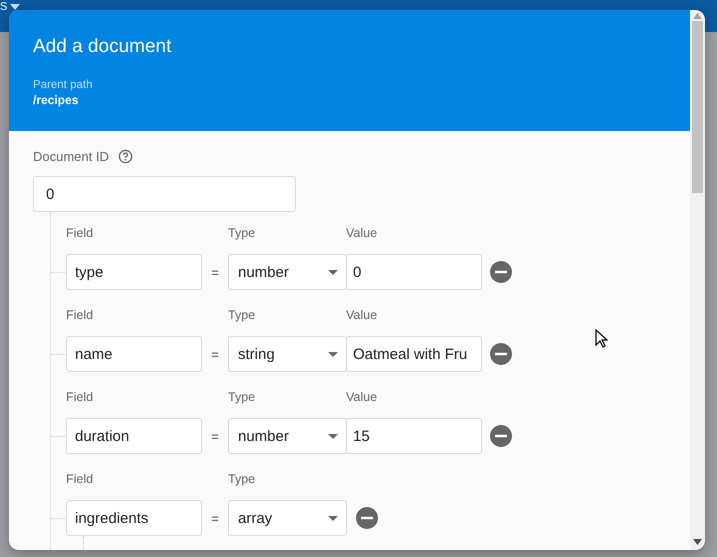 Image resolution: width=717 pixels, height=557 pixels. Describe the element at coordinates (414, 436) in the screenshot. I see `value-input: 15` at that location.